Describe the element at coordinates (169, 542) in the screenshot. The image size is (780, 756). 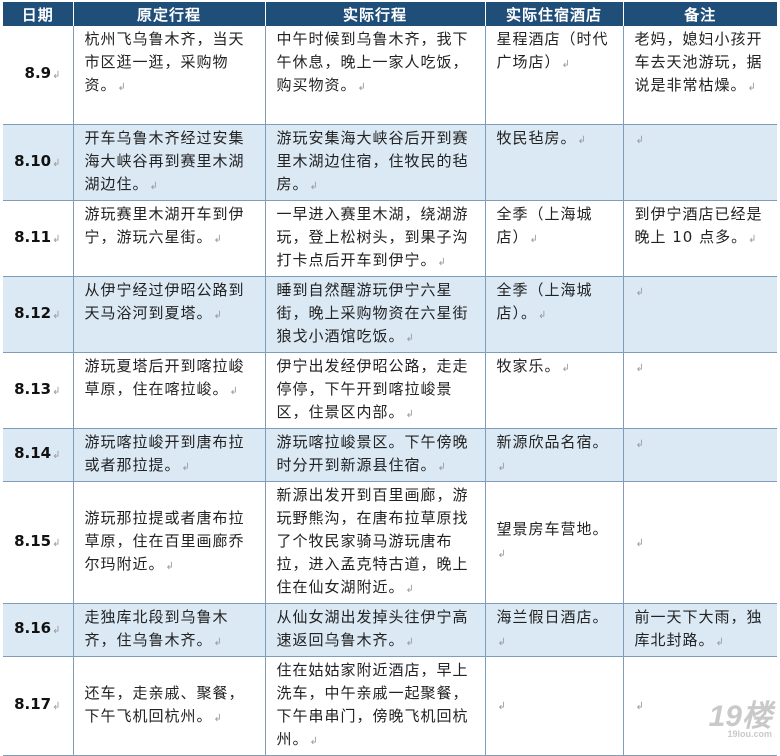
I see `plan-cell: 游玩那拉提或者唐布拉草原，住在百里画廊乔尔玛附近。↲` at that location.